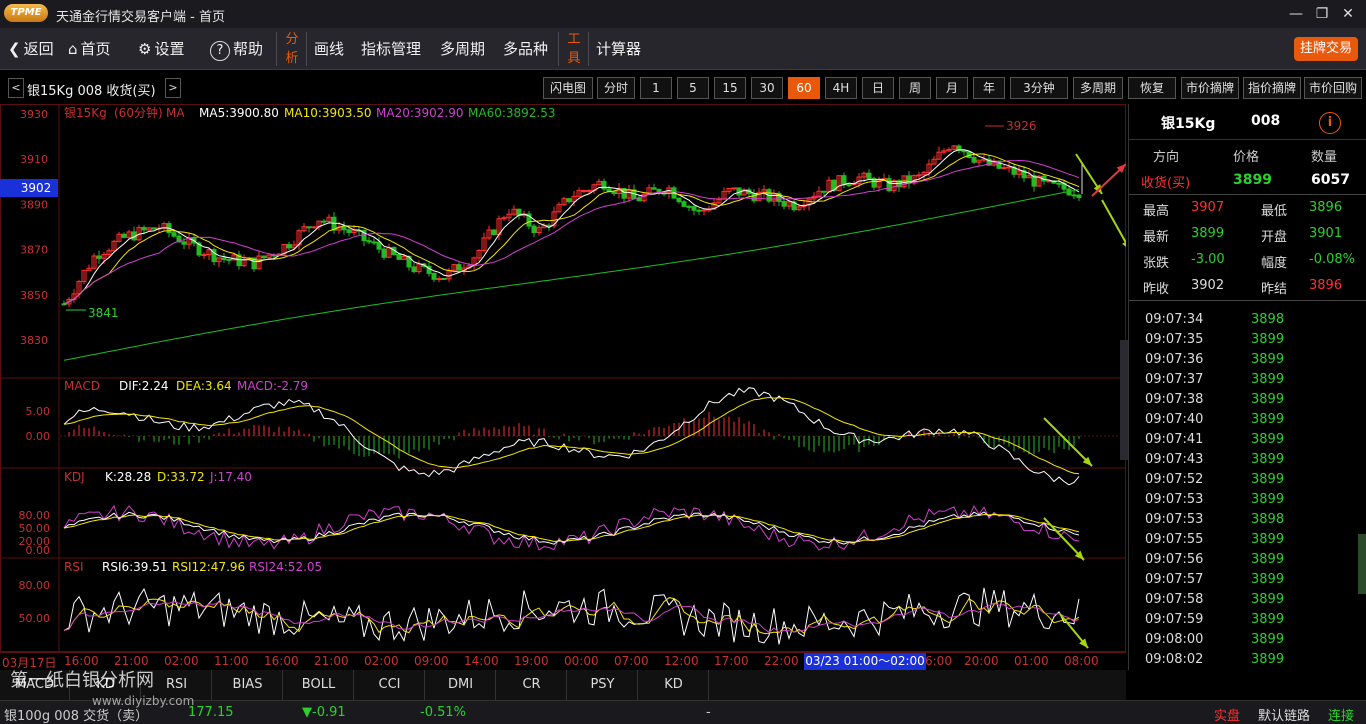 The height and width of the screenshot is (724, 1366). What do you see at coordinates (616, 88) in the screenshot?
I see `period-button: 分时` at bounding box center [616, 88].